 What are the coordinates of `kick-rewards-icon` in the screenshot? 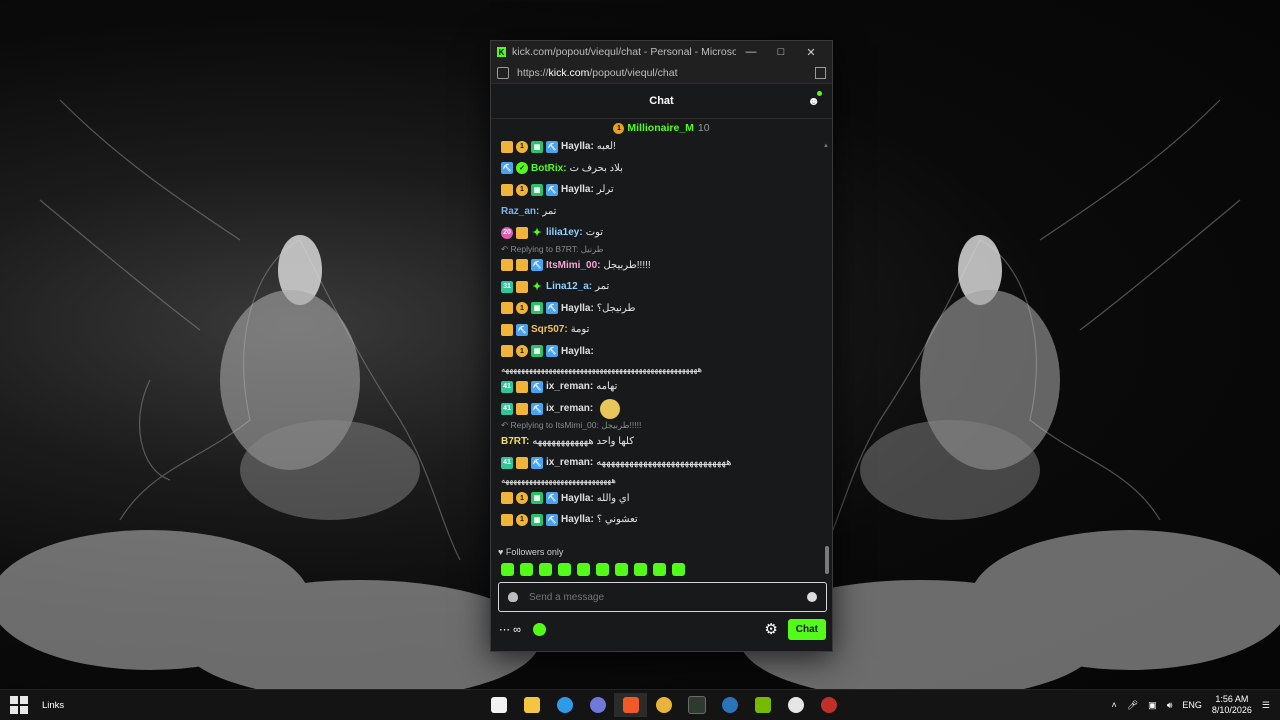 It's located at (539, 629).